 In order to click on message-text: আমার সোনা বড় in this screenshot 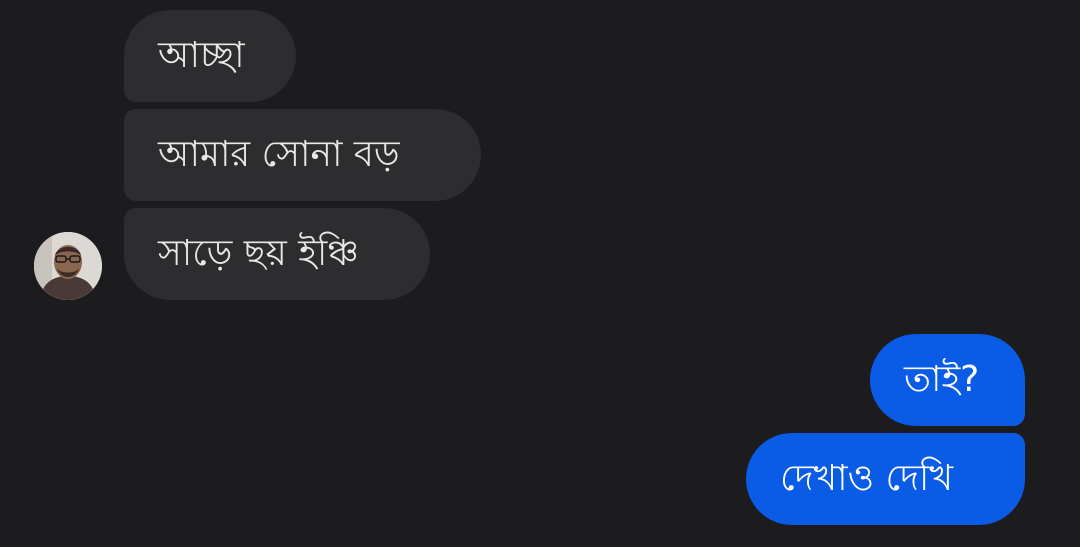, I will do `click(279, 154)`.